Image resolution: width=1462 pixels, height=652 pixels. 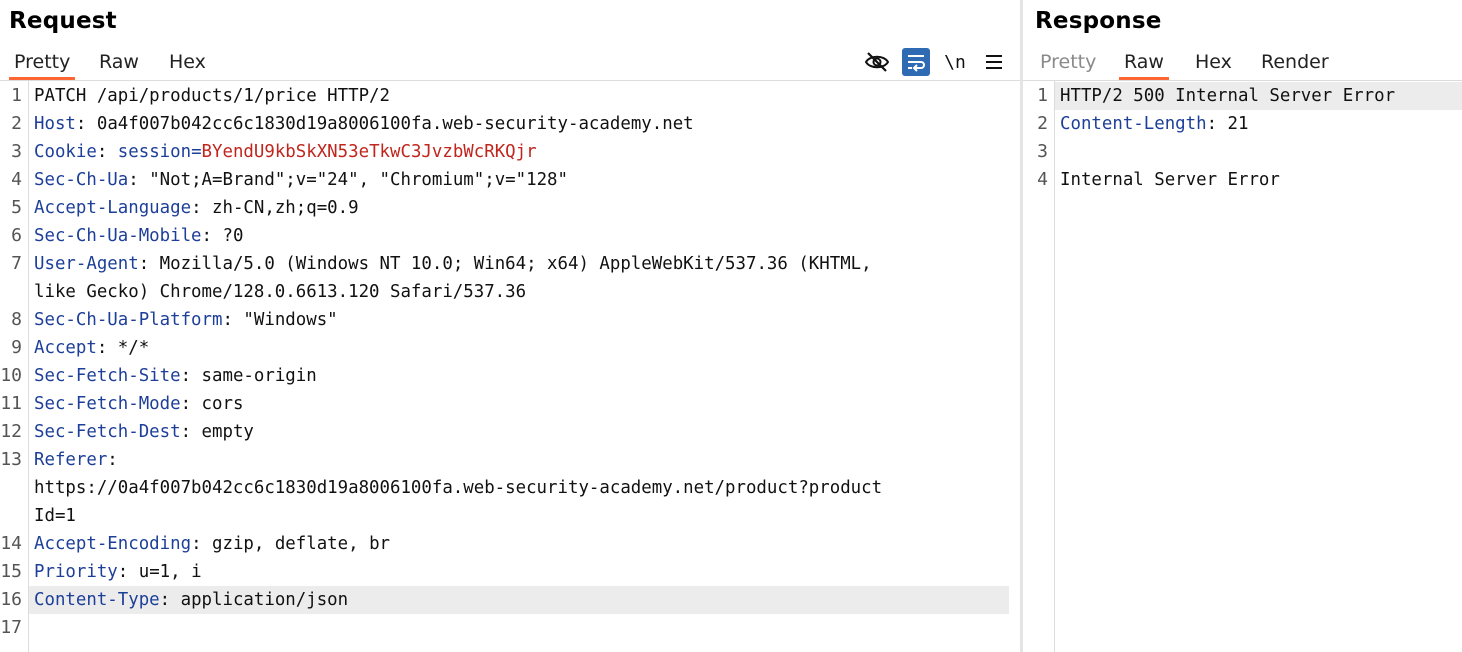 I want to click on header-value: same-origin, so click(x=259, y=376).